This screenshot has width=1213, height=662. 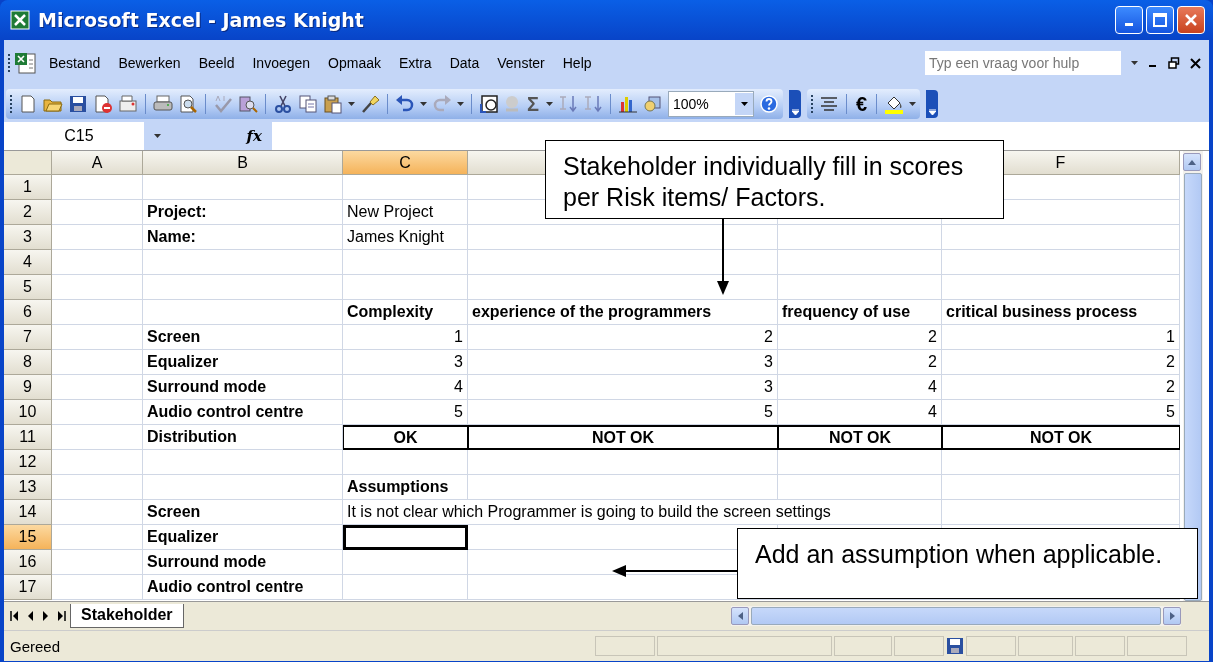 I want to click on row-header: 5, so click(x=28, y=287).